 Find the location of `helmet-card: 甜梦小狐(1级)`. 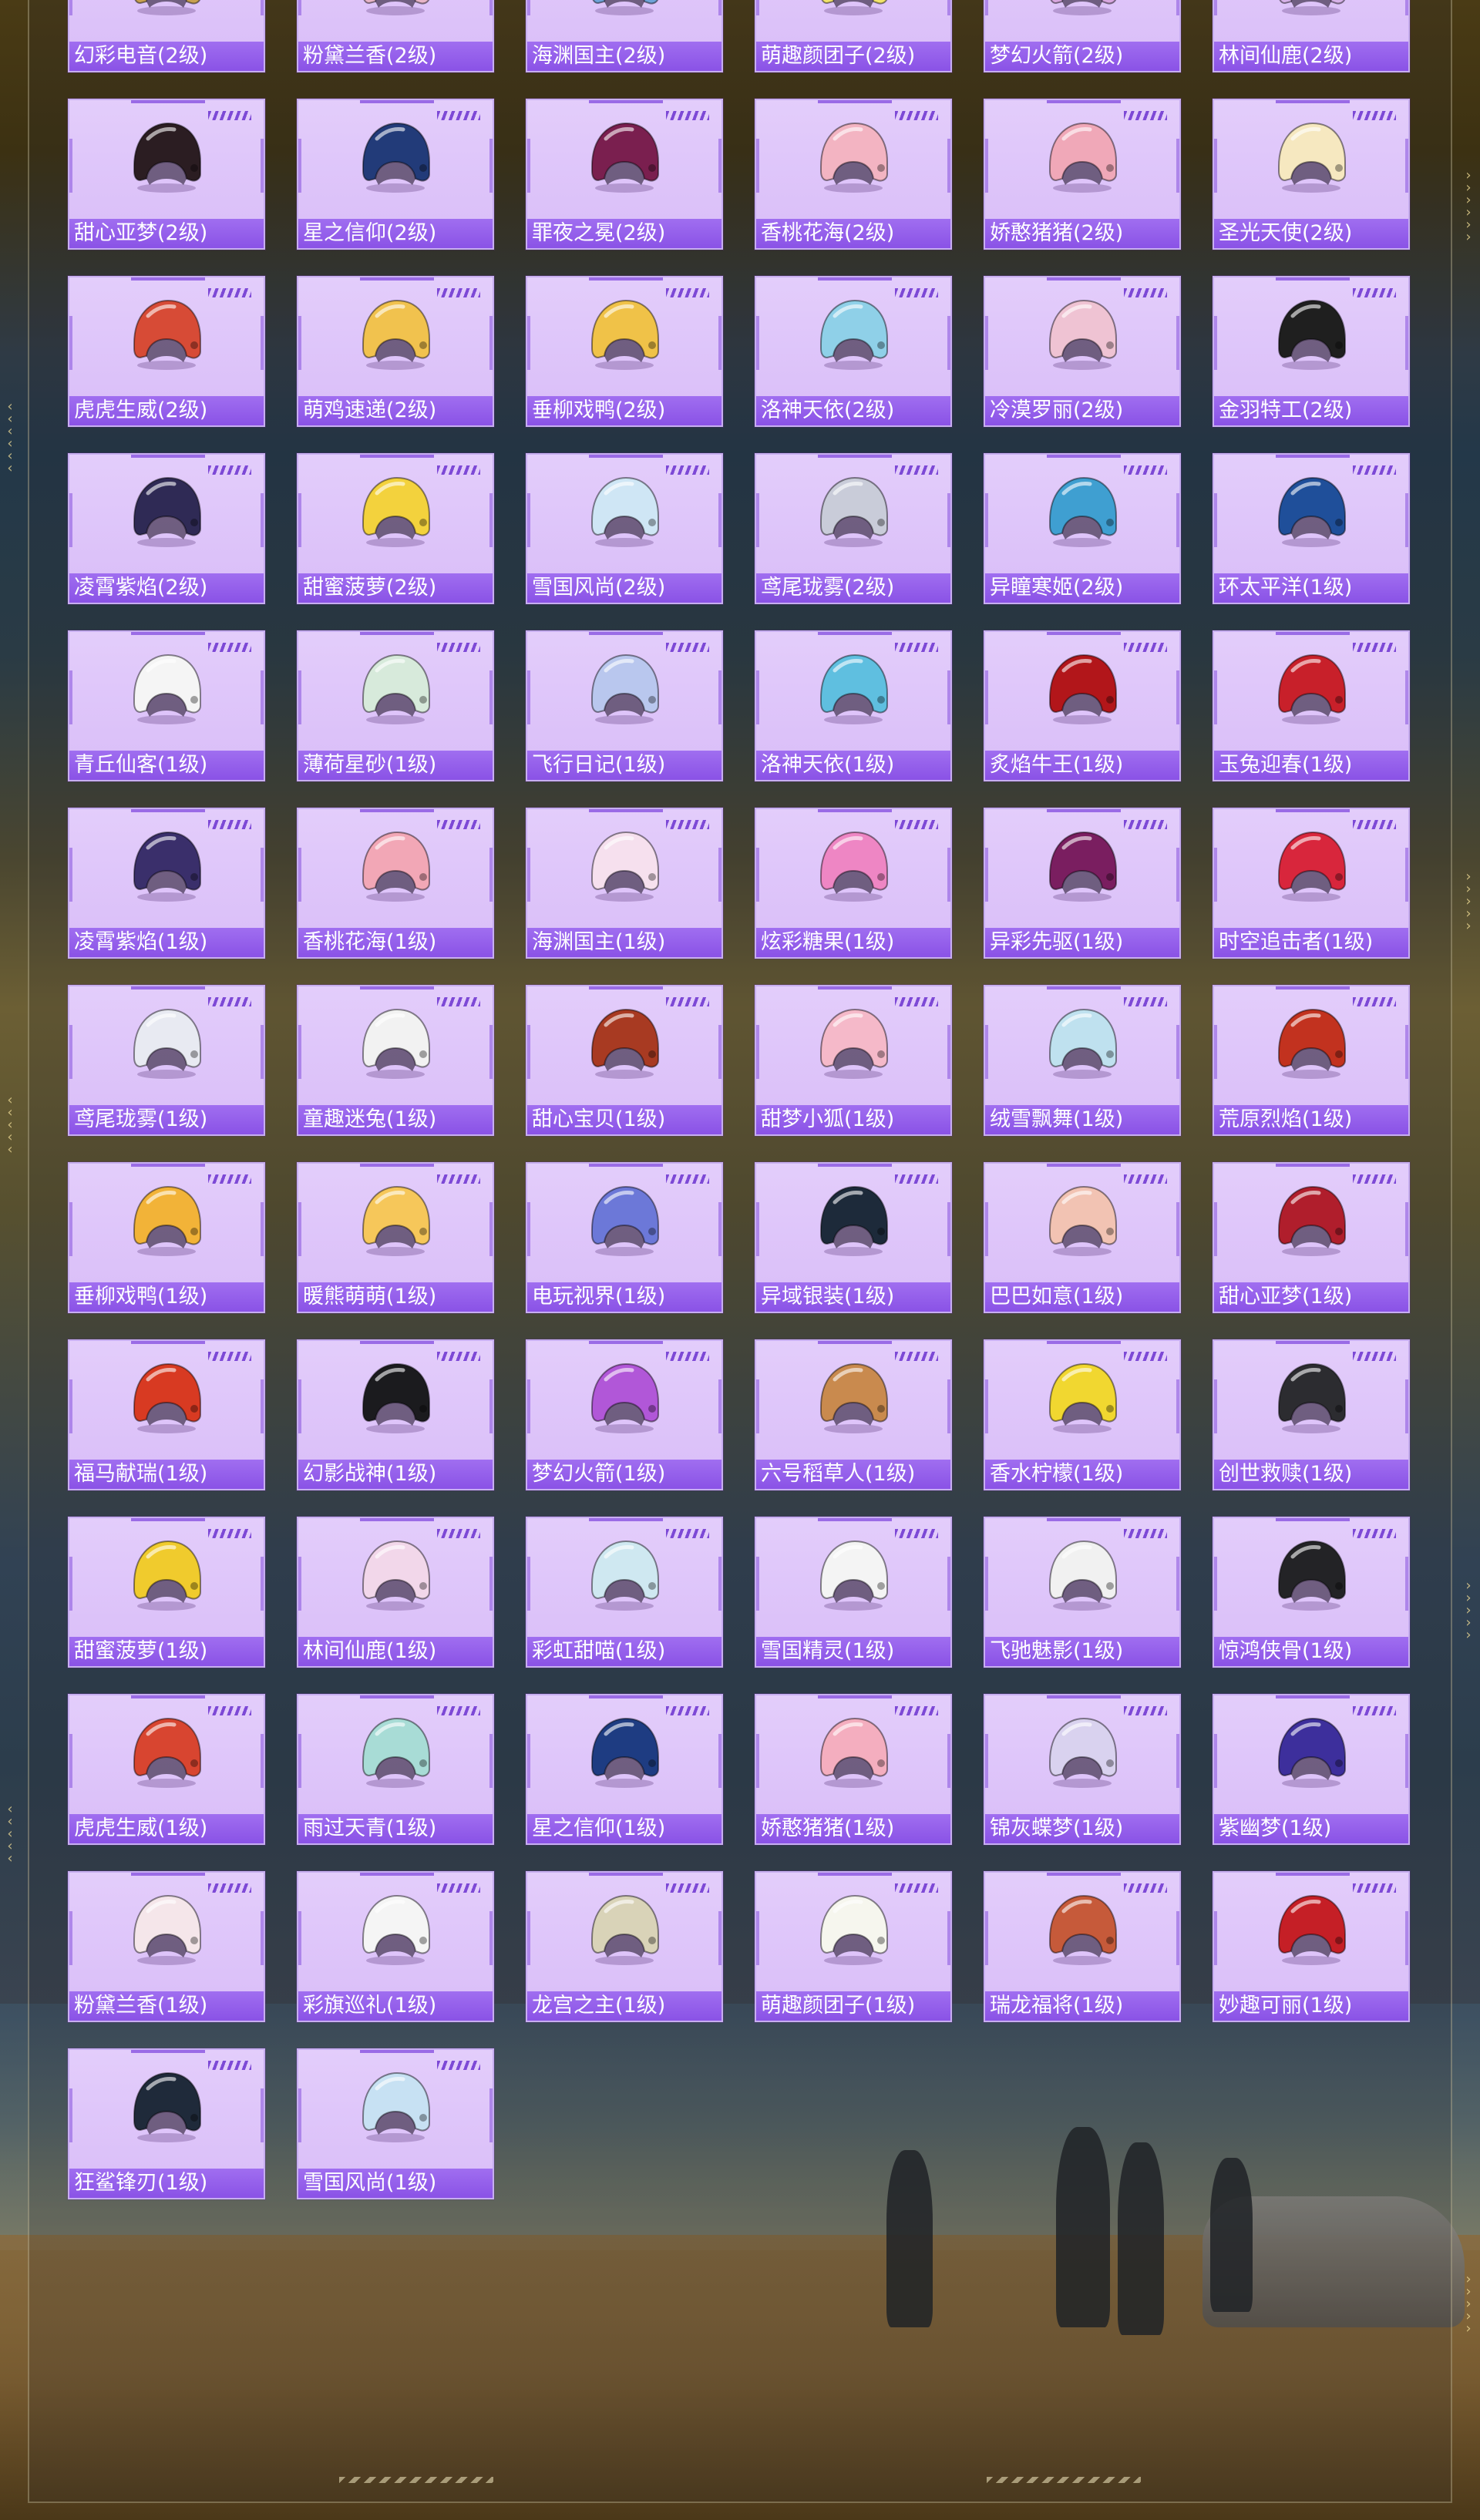

helmet-card: 甜梦小狐(1级) is located at coordinates (854, 1060).